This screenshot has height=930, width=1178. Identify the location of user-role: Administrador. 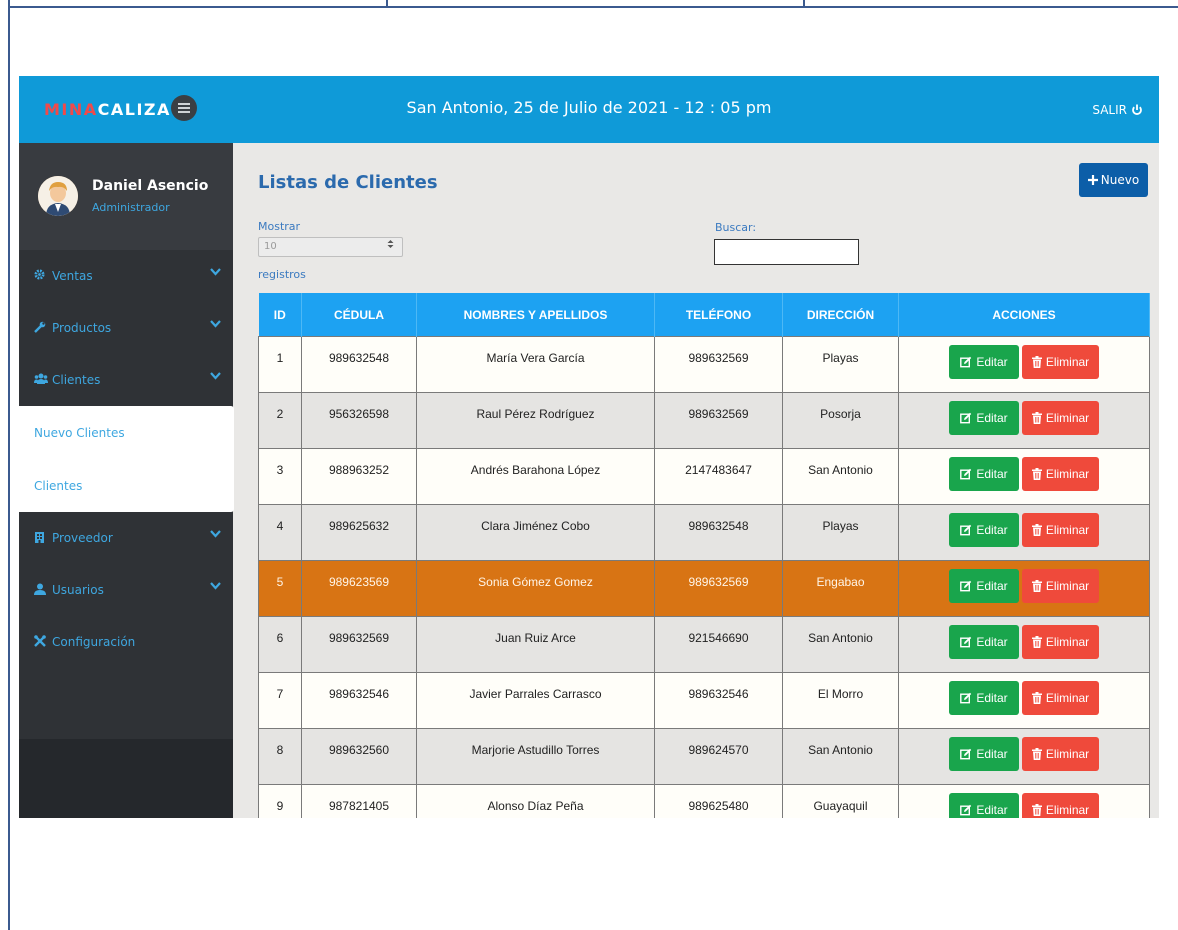
(131, 207).